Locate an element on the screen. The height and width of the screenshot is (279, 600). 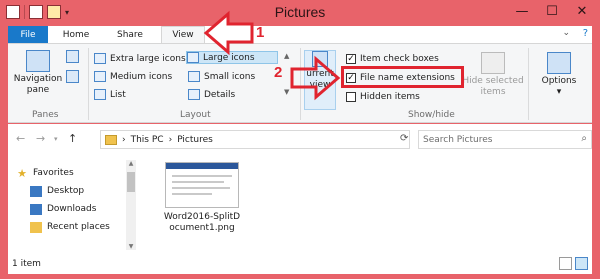
recent-places-icon is located at coordinates (36, 227).